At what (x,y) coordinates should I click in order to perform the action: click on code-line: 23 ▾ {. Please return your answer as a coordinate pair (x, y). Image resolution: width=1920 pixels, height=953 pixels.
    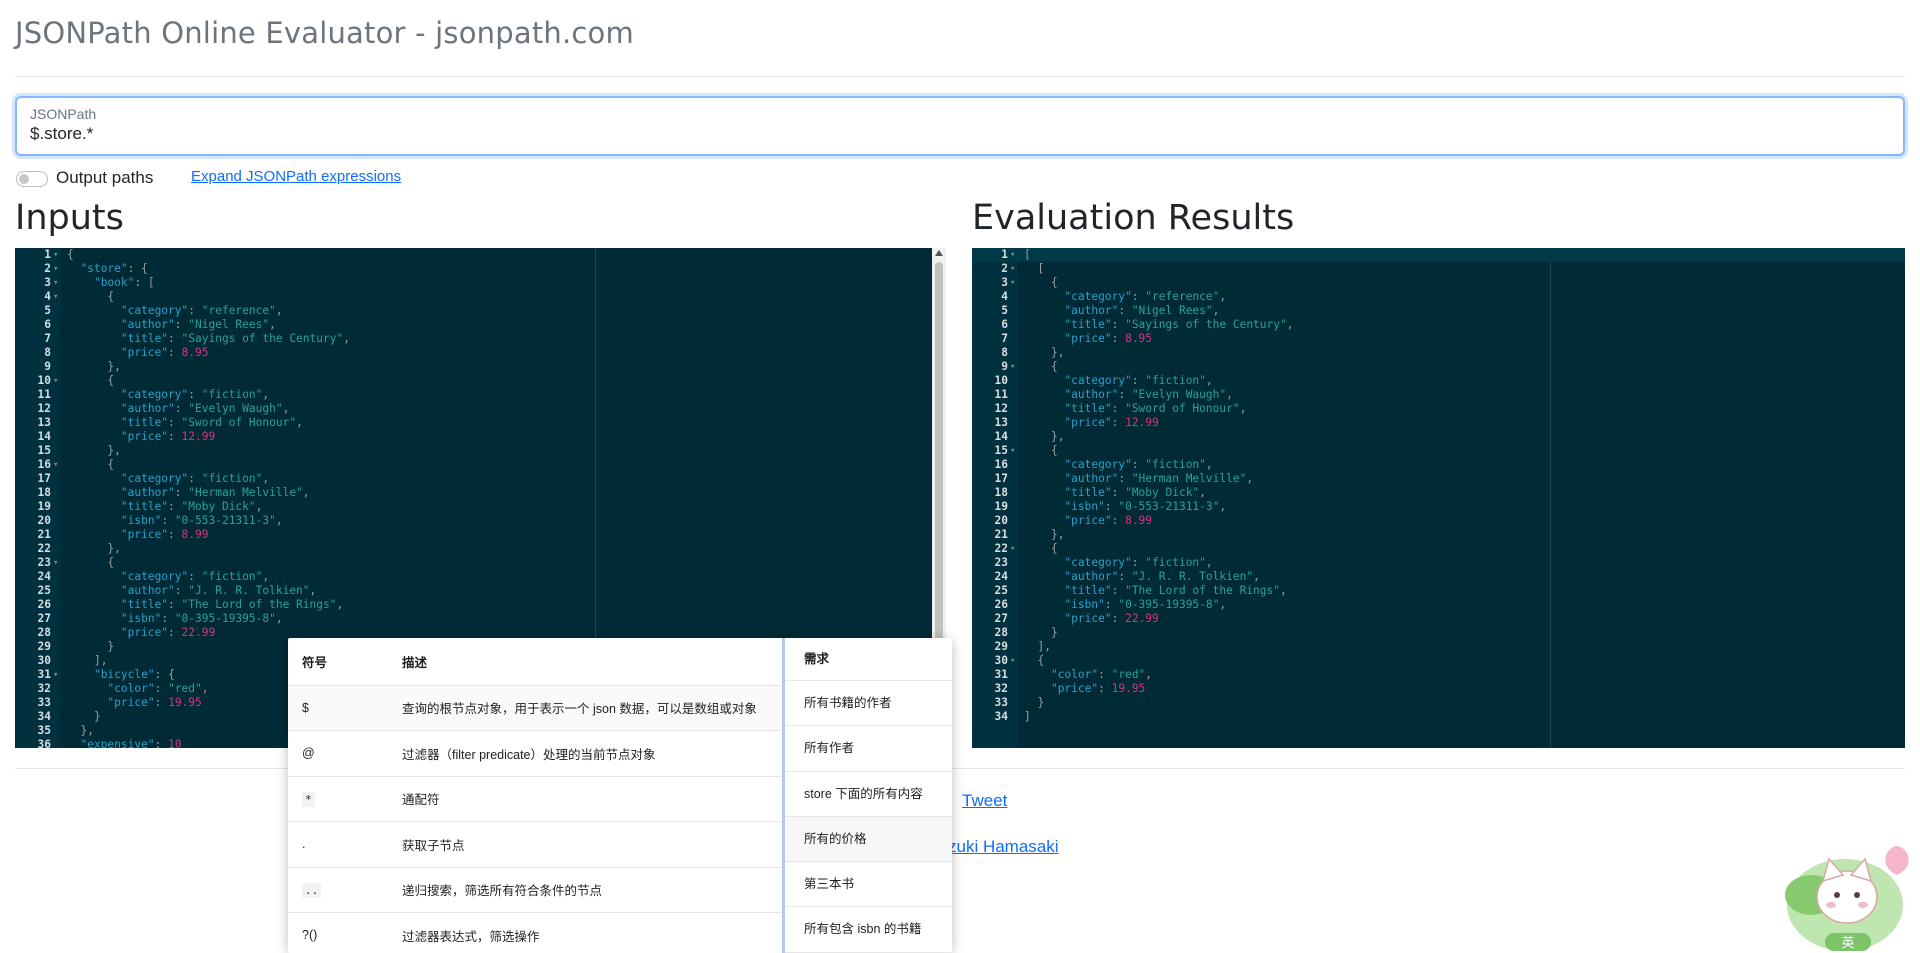
    Looking at the image, I should click on (473, 563).